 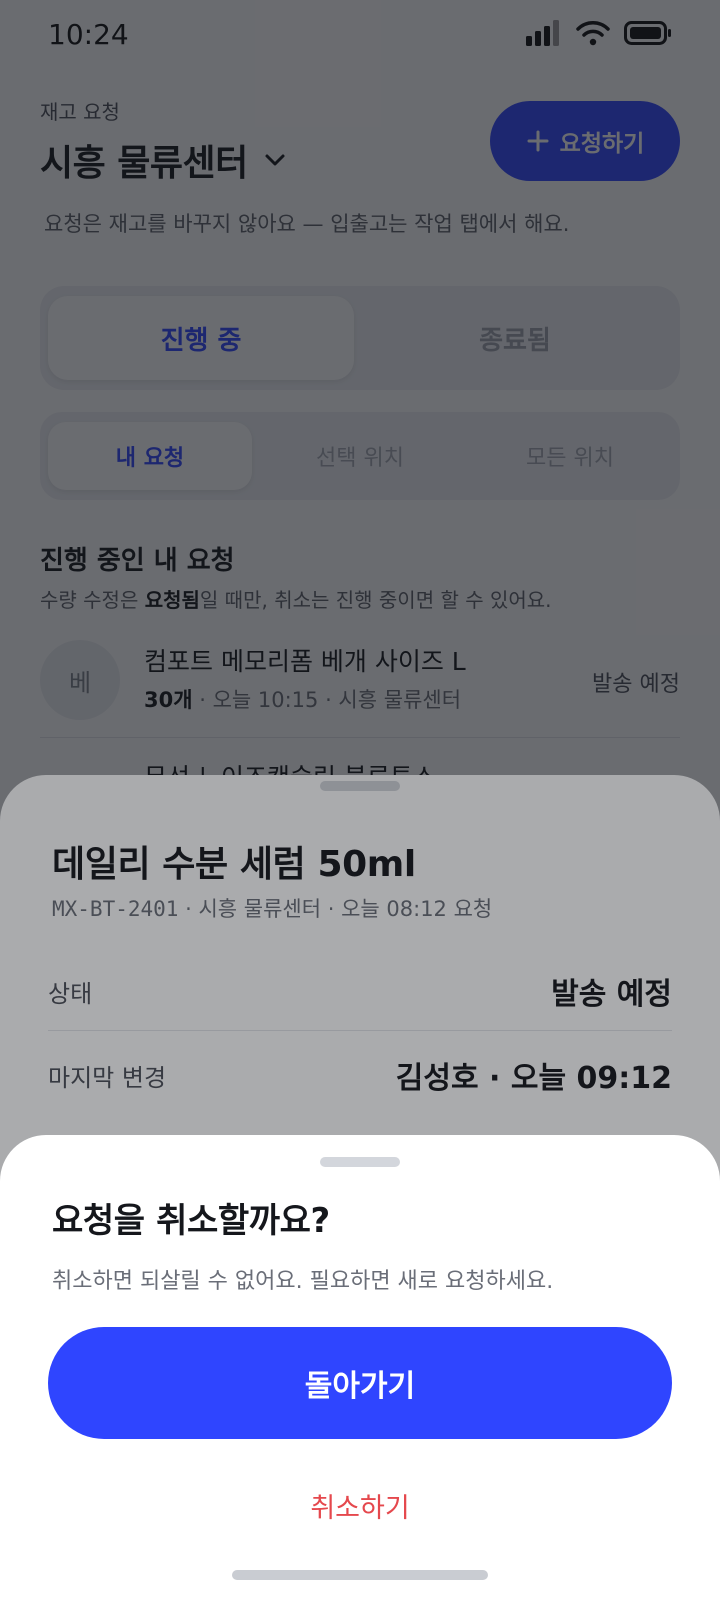 What do you see at coordinates (191, 1221) in the screenshot?
I see `confirm-title: 요청을 취소할까요?` at bounding box center [191, 1221].